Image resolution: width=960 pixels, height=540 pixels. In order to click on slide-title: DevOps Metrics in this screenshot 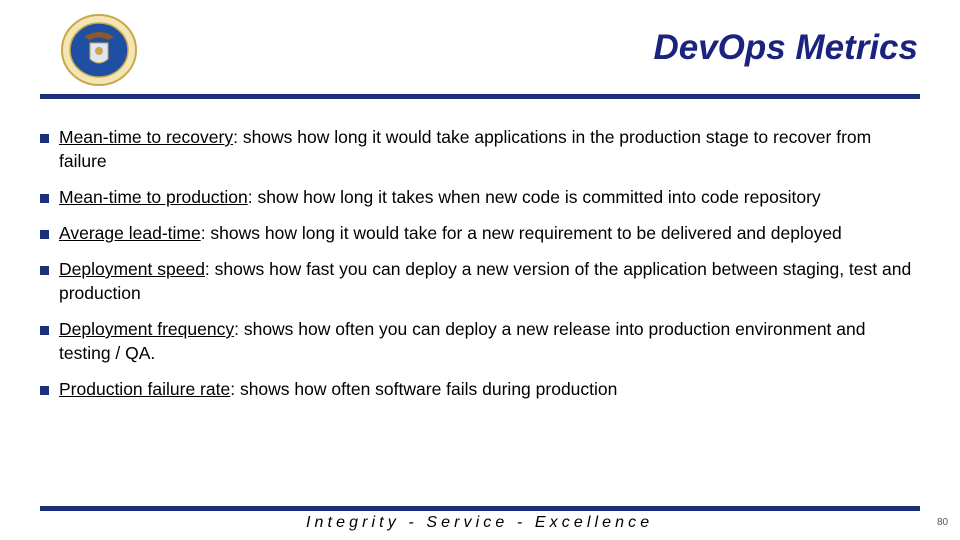, I will do `click(785, 47)`.